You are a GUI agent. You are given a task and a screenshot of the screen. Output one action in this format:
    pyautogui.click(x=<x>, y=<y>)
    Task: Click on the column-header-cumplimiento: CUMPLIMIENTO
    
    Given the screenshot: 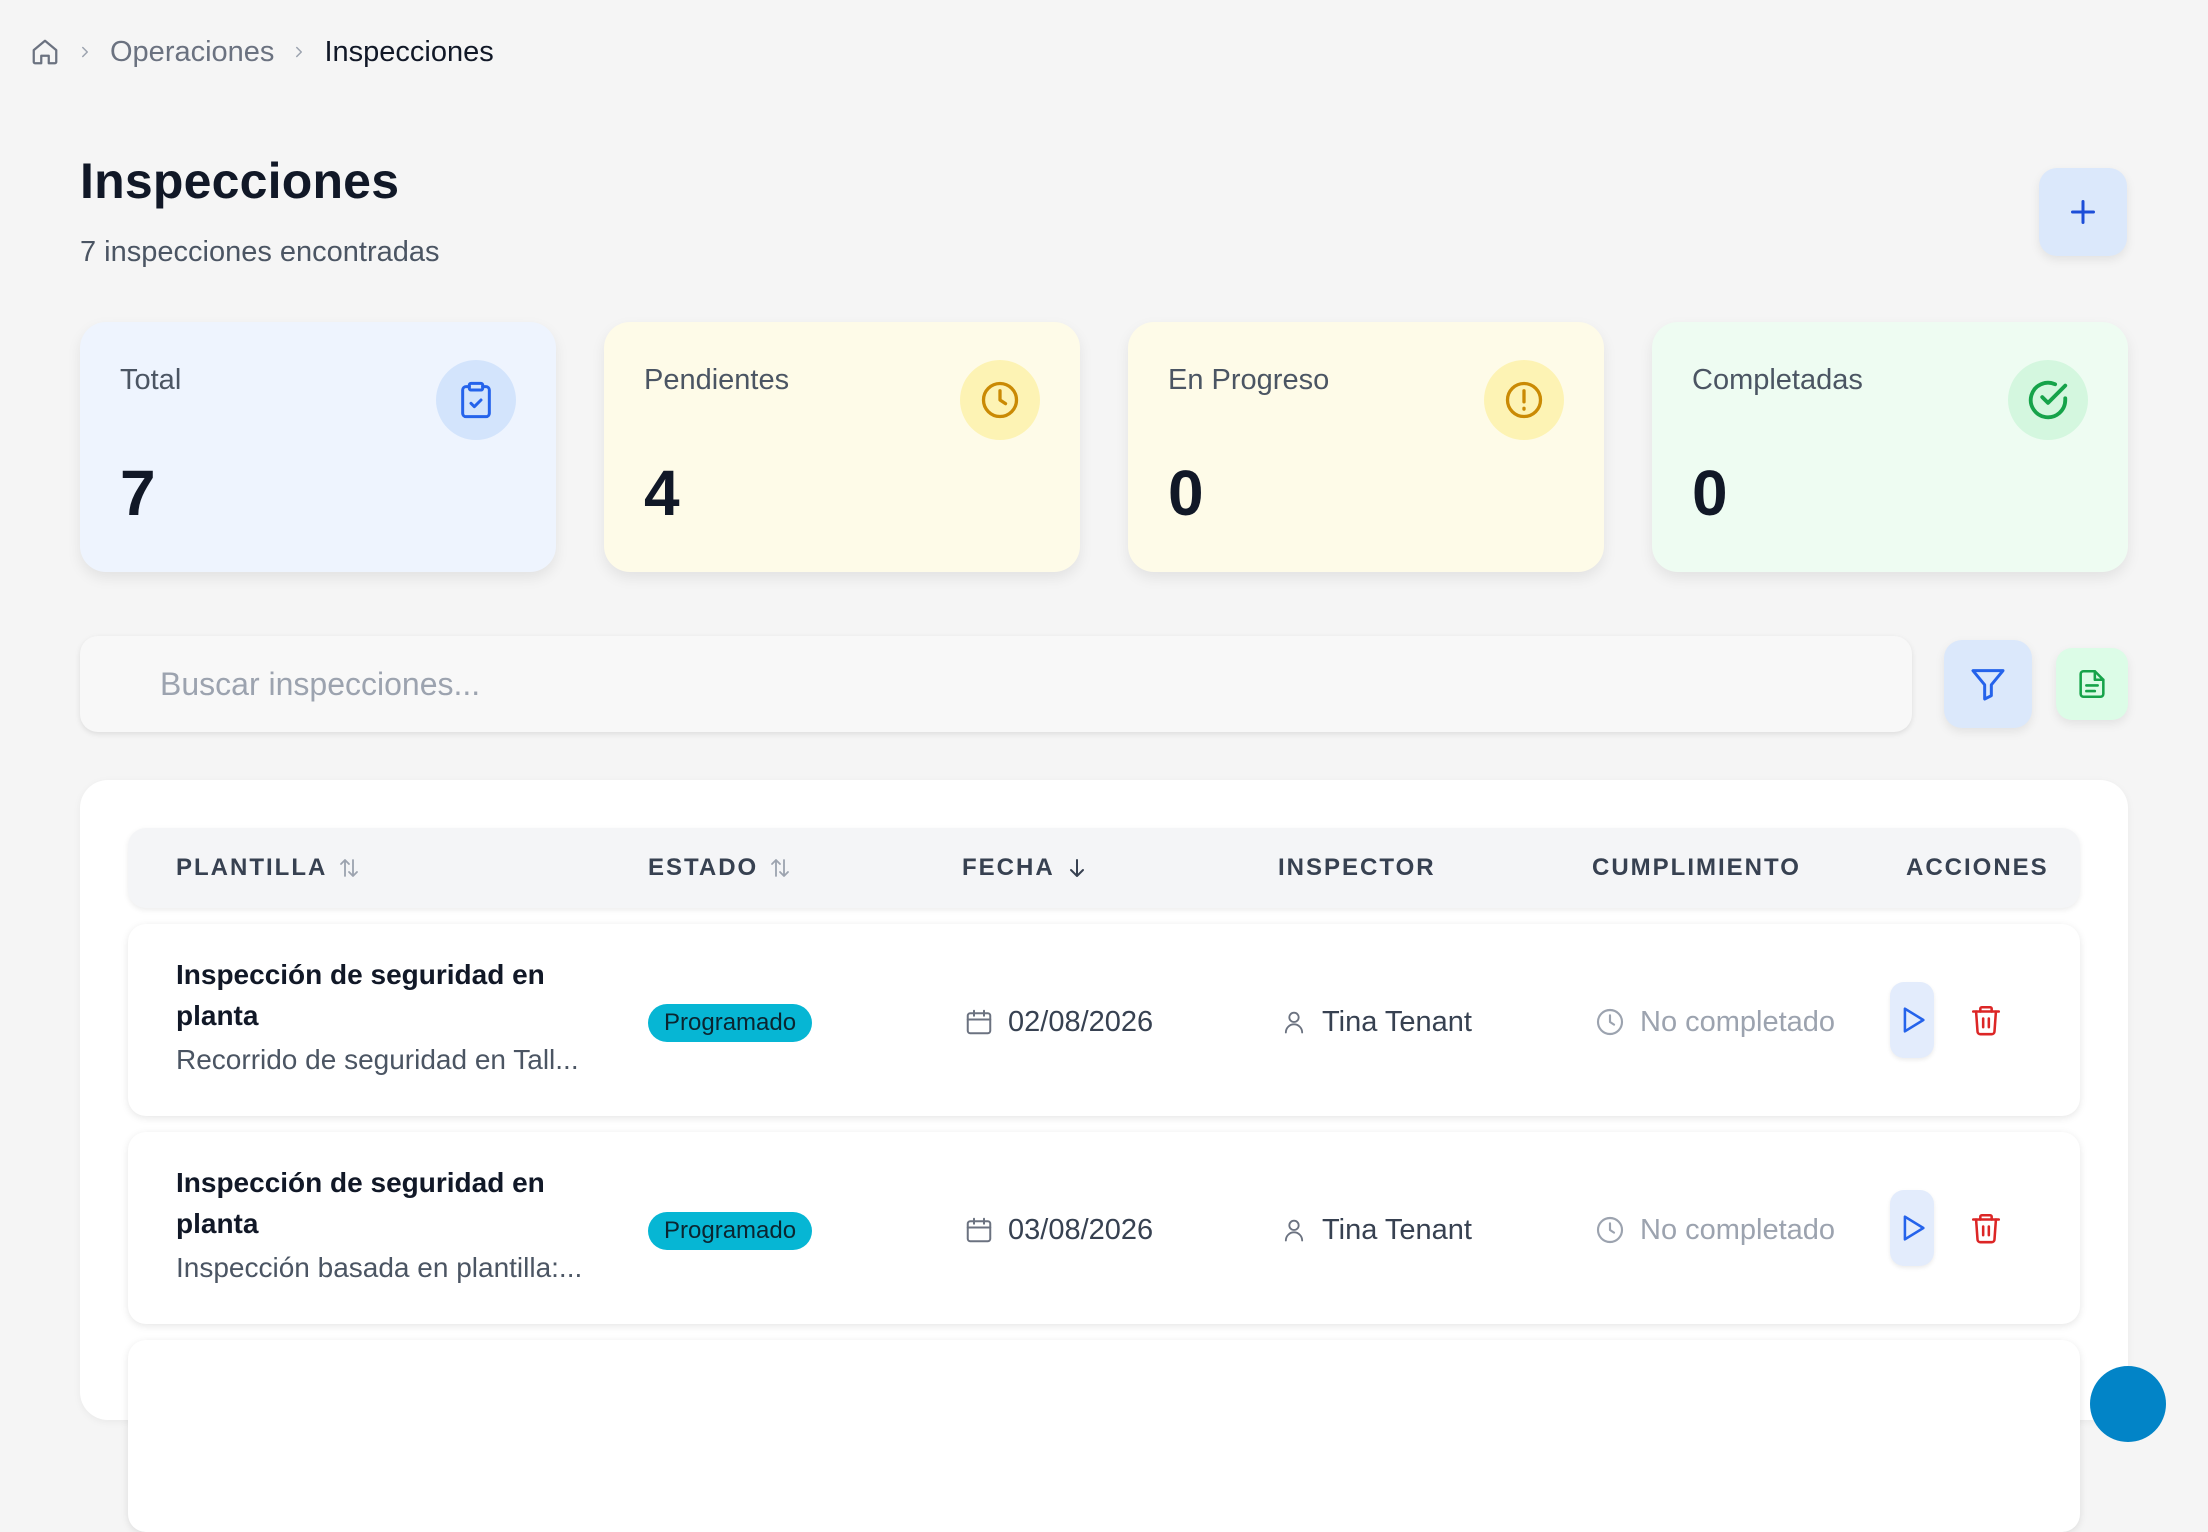 What is the action you would take?
    pyautogui.click(x=1696, y=868)
    